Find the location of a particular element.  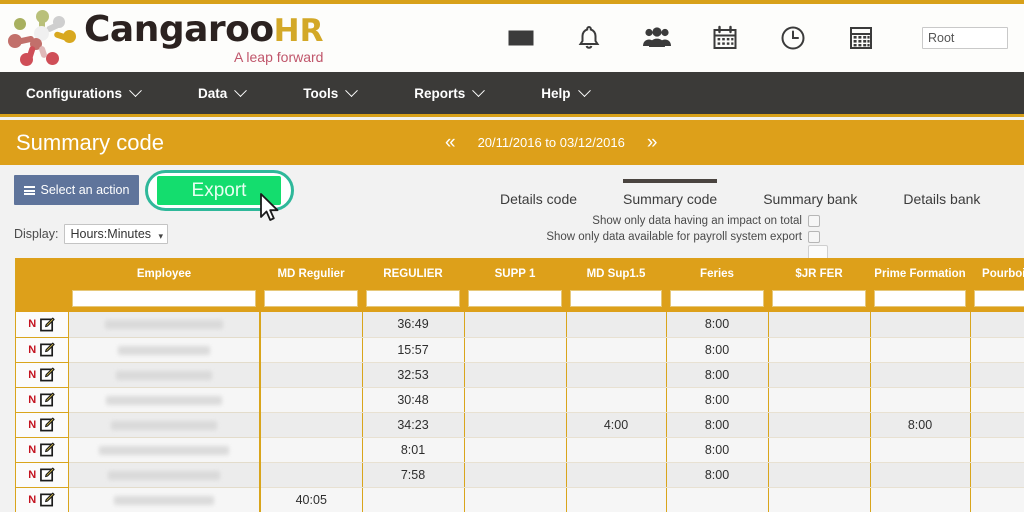

table-row: N 15:57 8:00 is located at coordinates (520, 350).